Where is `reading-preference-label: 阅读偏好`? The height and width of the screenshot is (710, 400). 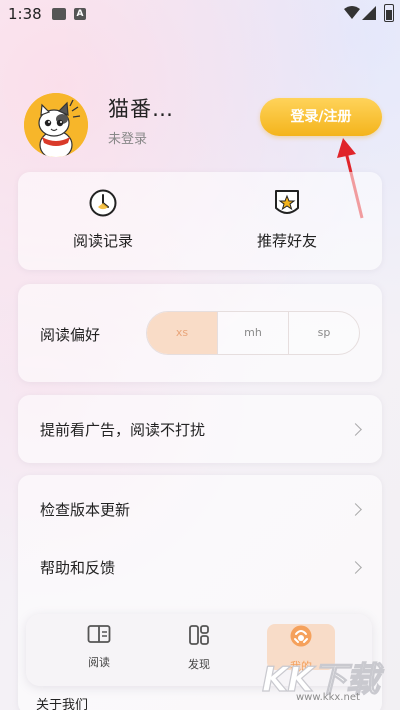 reading-preference-label: 阅读偏好 is located at coordinates (70, 335).